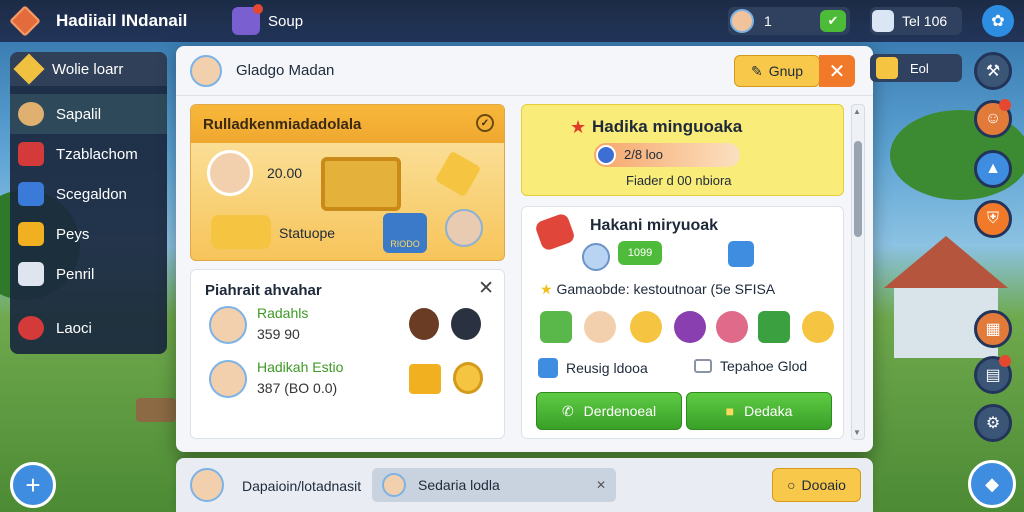  Describe the element at coordinates (620, 411) in the screenshot. I see `button-label: Derdenoeal` at that location.